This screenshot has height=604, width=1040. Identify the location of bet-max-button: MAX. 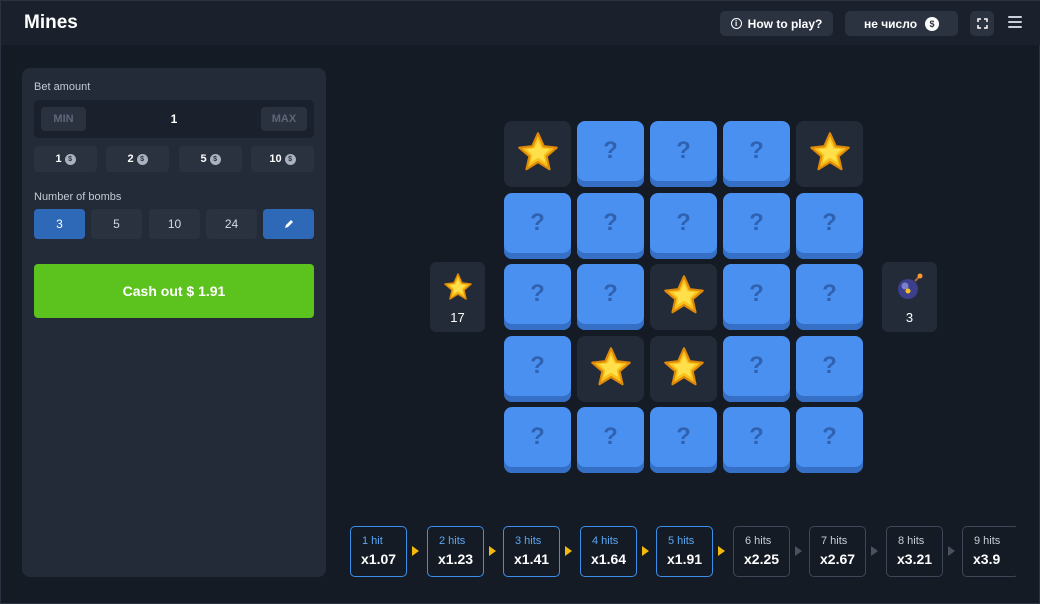
(284, 119).